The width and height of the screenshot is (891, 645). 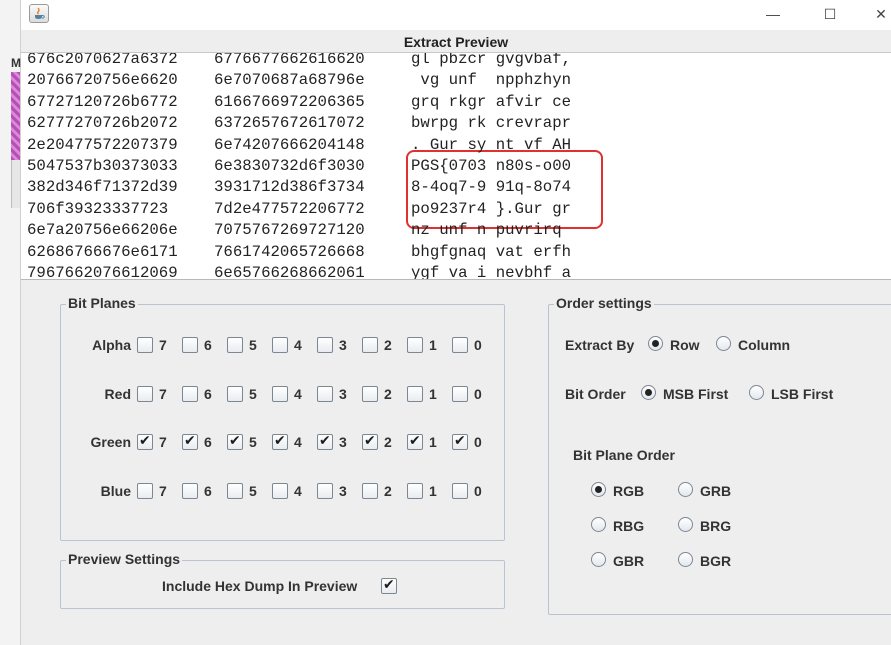 What do you see at coordinates (124, 559) in the screenshot?
I see `preview-settings-title: Preview Settings` at bounding box center [124, 559].